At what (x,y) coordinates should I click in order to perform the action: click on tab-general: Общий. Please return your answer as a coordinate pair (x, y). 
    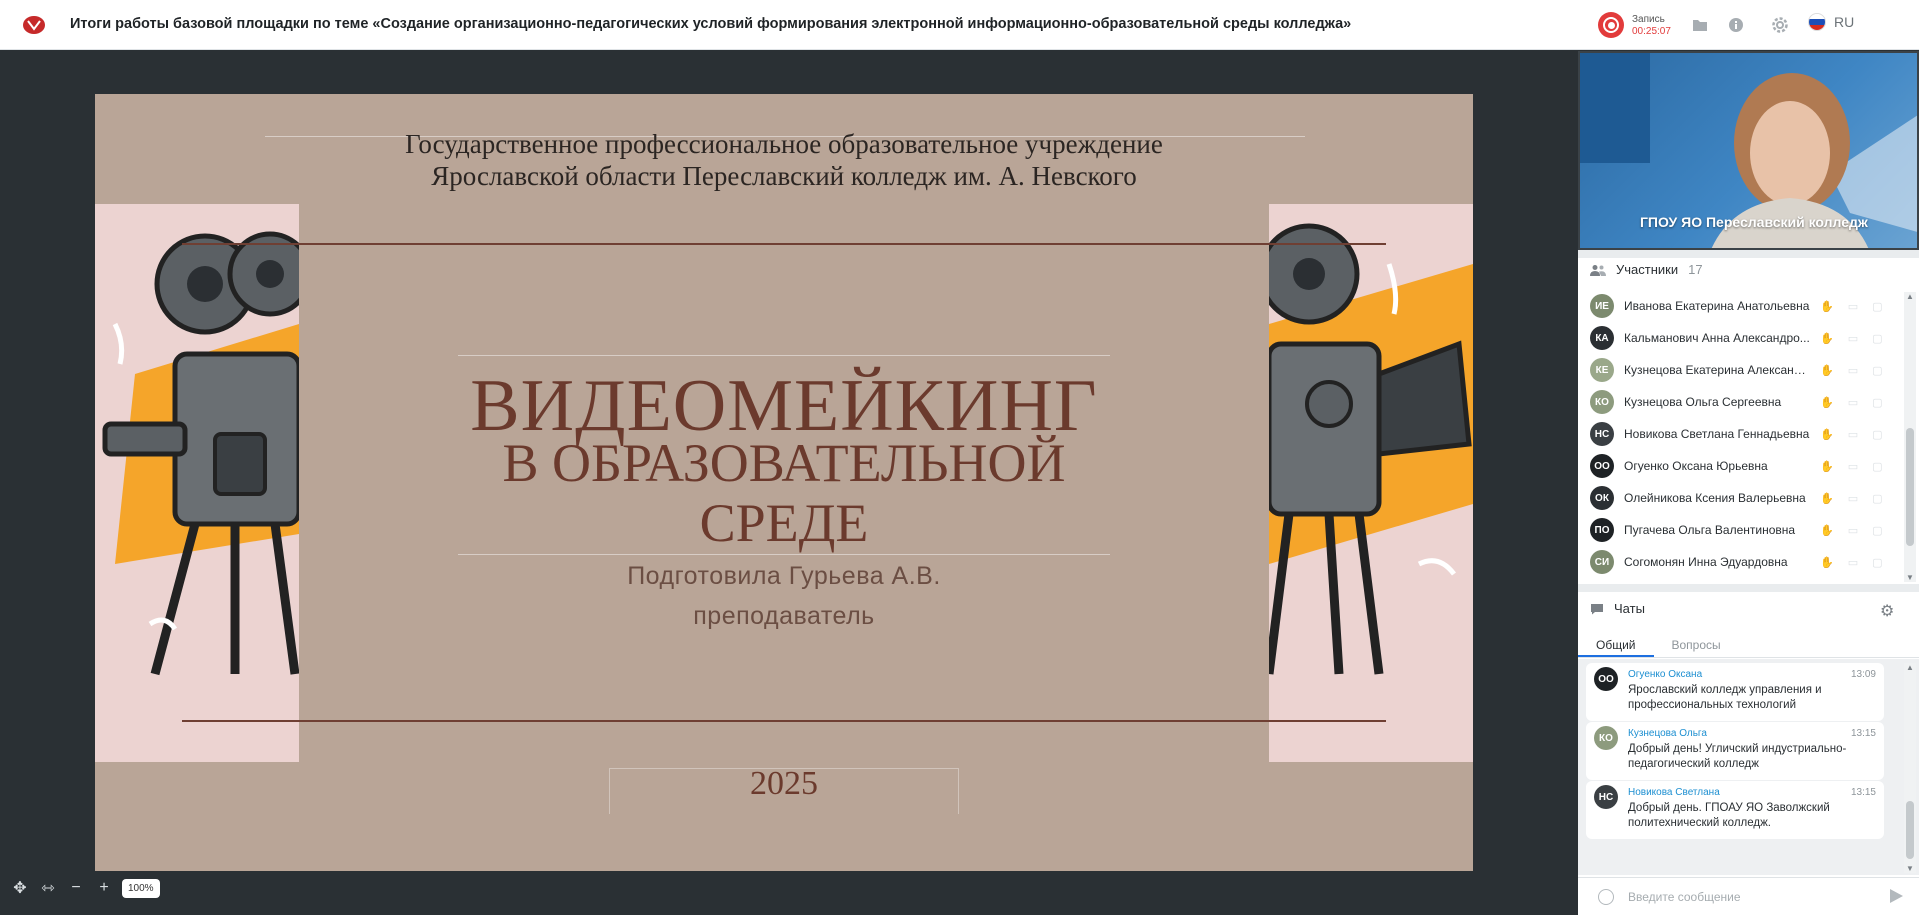
    Looking at the image, I should click on (1616, 644).